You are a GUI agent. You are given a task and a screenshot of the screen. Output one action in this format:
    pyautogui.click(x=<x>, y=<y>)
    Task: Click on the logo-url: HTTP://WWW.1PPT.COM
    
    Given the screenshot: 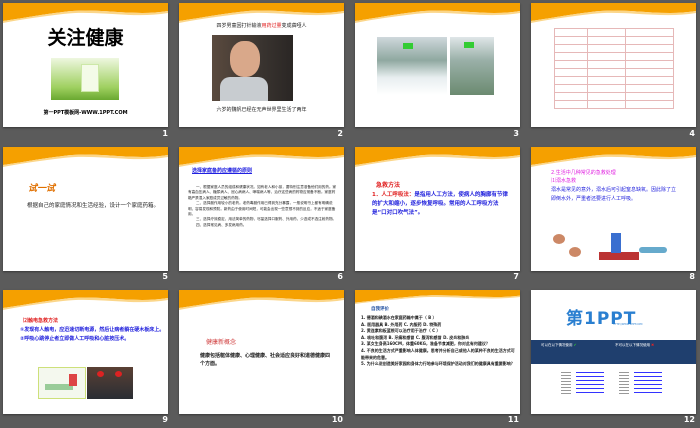 What is the action you would take?
    pyautogui.click(x=628, y=324)
    